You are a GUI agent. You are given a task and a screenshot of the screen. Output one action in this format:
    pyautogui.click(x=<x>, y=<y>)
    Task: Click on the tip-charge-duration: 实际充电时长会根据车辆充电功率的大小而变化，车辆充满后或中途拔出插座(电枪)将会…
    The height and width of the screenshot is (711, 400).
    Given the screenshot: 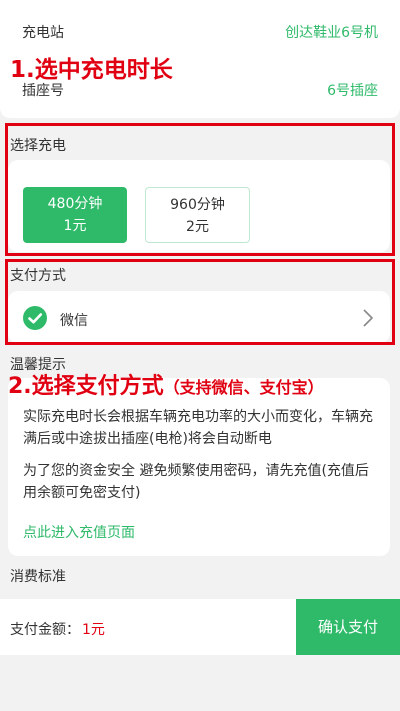 What is the action you would take?
    pyautogui.click(x=198, y=428)
    